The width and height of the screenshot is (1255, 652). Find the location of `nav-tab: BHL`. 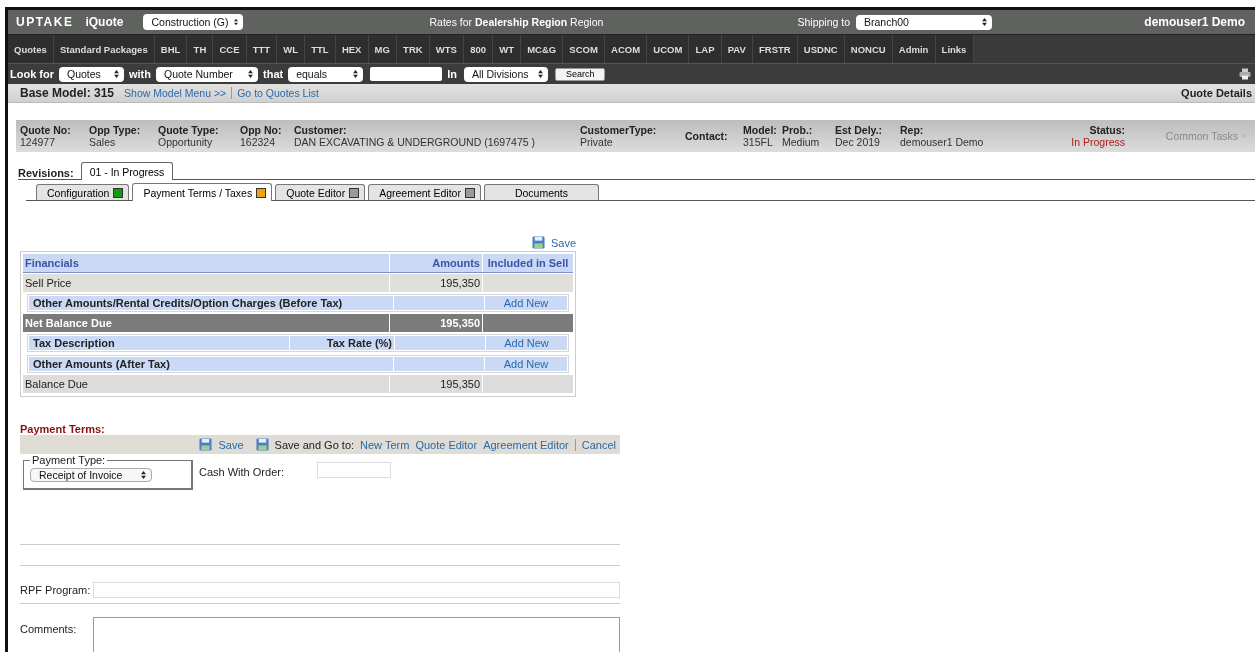

nav-tab: BHL is located at coordinates (171, 49).